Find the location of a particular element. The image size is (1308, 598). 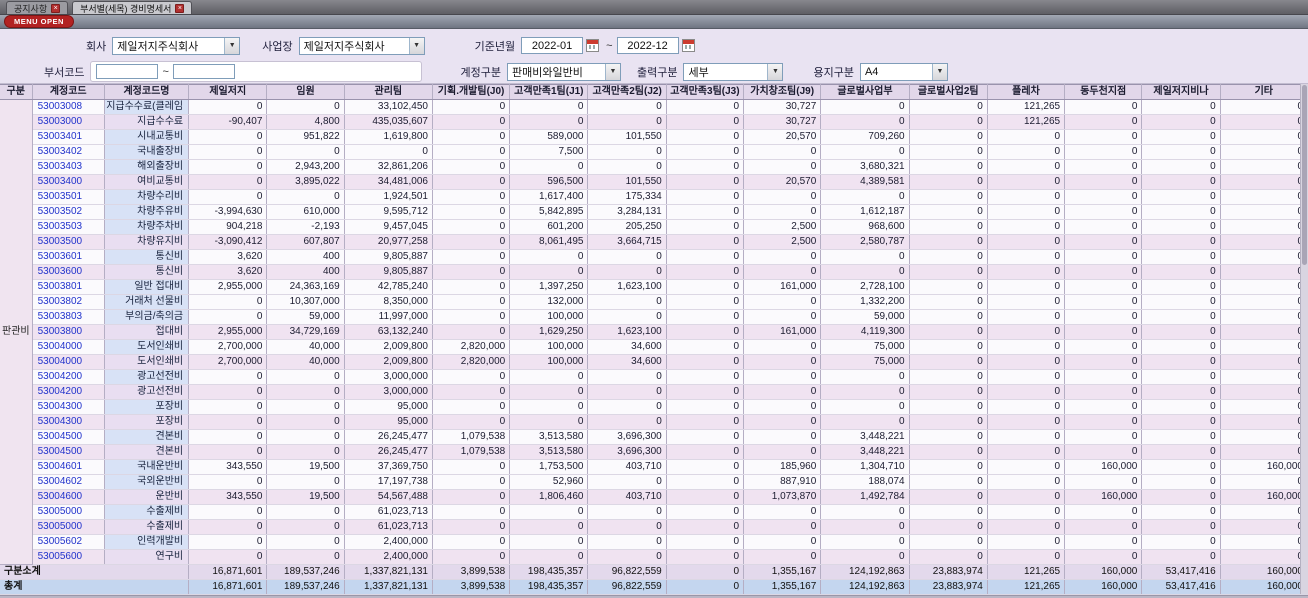

table-row: 53005602인력개발비002,400,00000000000000 is located at coordinates (654, 542).